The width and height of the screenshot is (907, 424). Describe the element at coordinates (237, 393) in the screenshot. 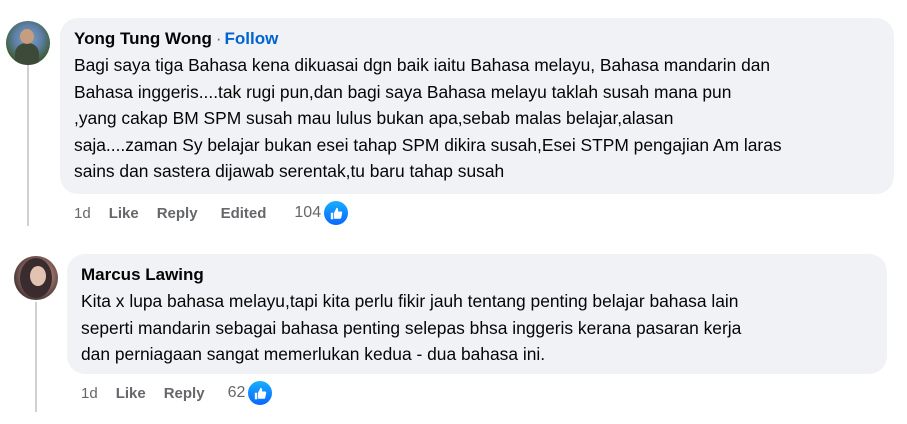

I see `reaction-count: 62` at that location.